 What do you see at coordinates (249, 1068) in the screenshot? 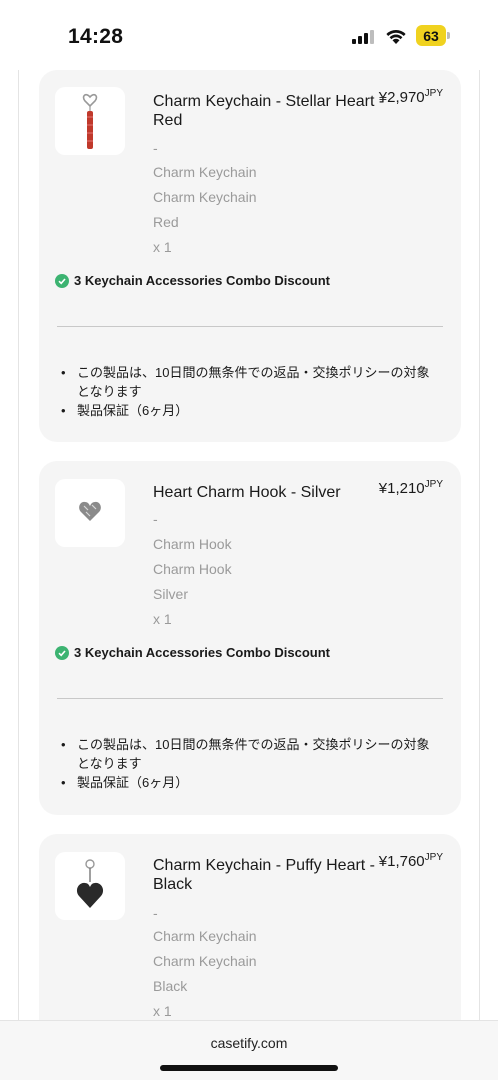
I see `home-indicator` at bounding box center [249, 1068].